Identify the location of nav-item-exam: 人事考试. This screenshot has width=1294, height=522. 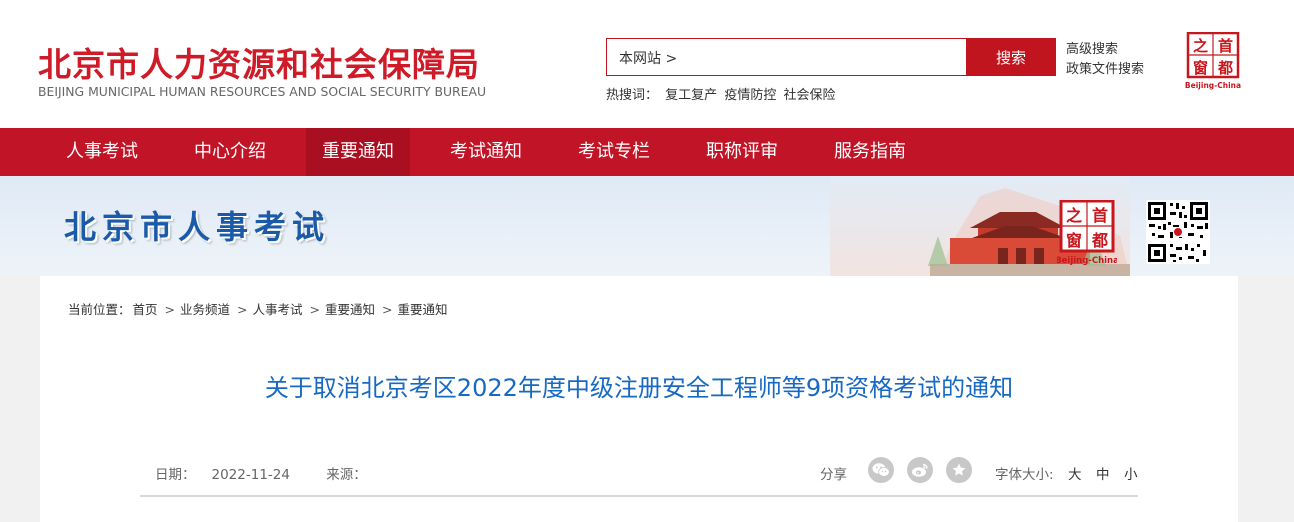
(102, 152).